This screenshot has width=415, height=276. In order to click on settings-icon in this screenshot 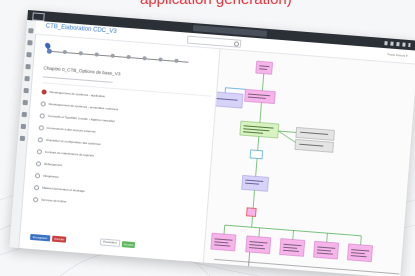, I will do `click(22, 138)`.